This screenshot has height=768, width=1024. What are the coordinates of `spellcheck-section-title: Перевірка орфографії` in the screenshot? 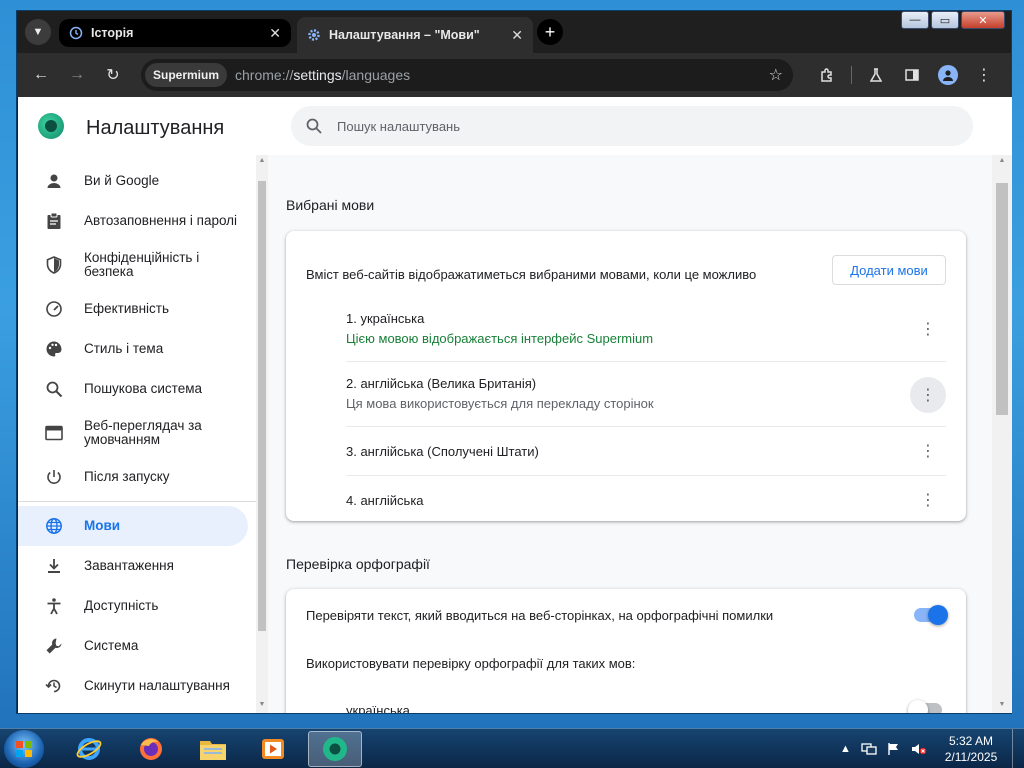 It's located at (358, 564).